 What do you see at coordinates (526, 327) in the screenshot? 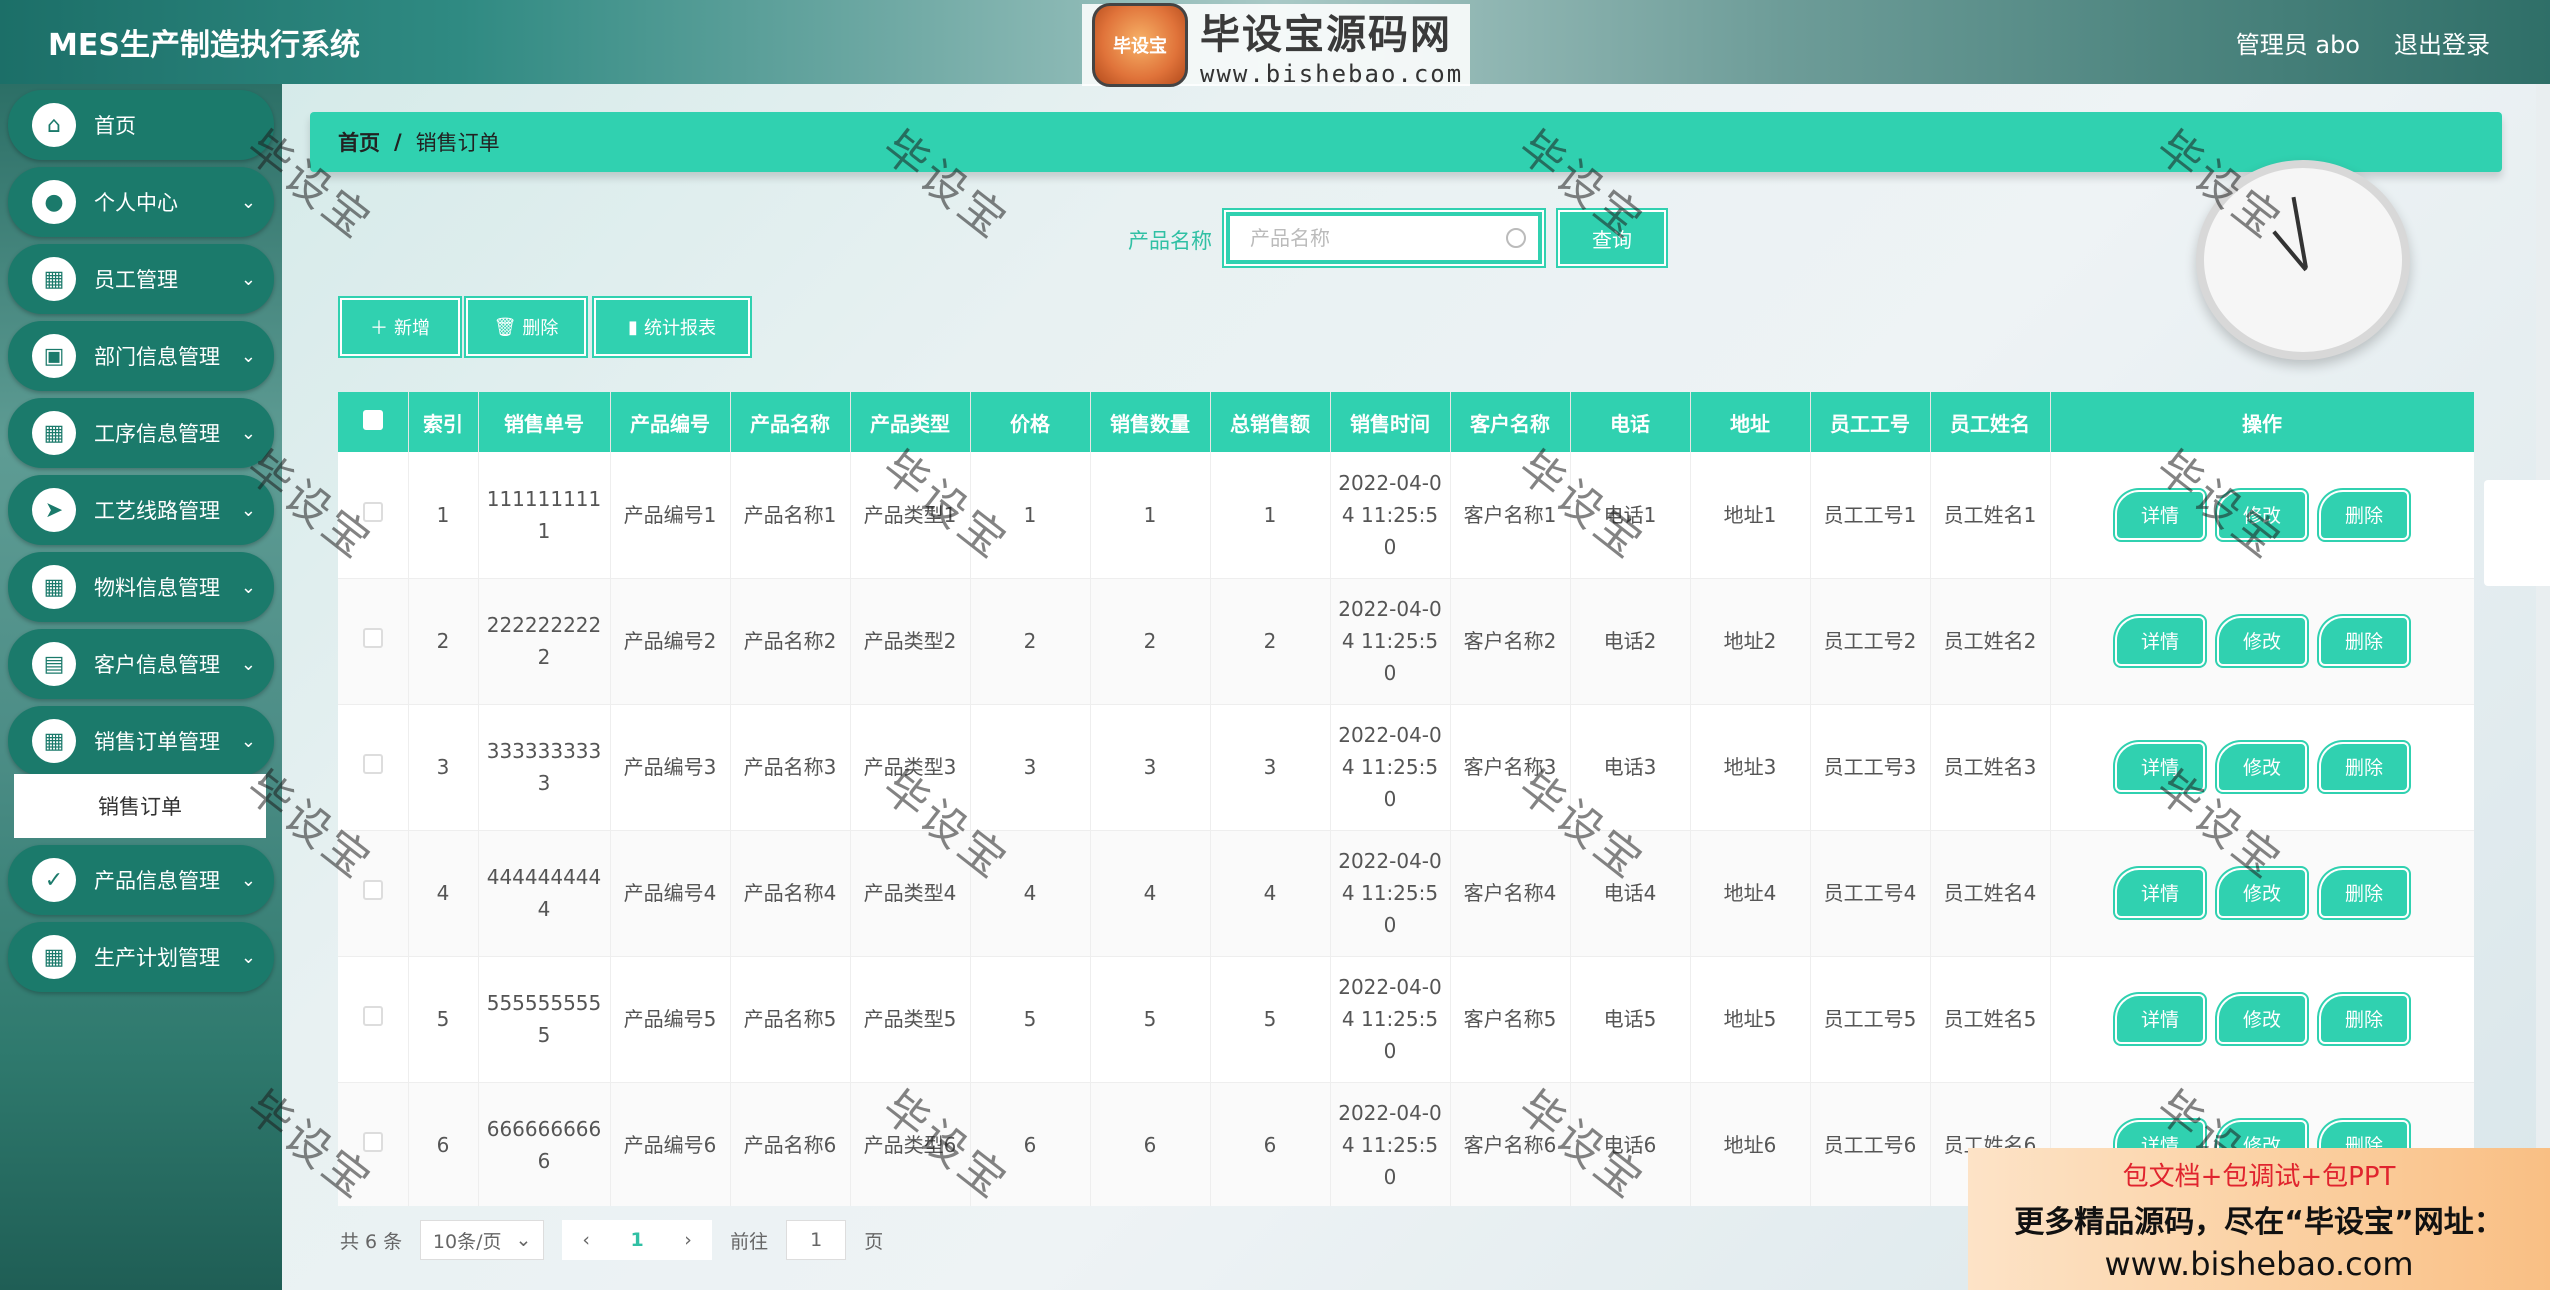
I see `delete-button: 🗑 删除` at bounding box center [526, 327].